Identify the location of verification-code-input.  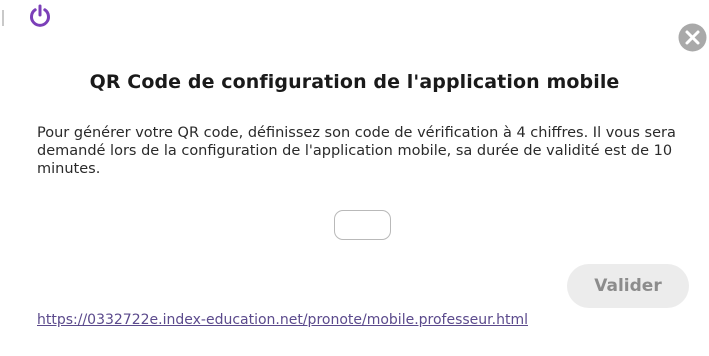
(362, 225).